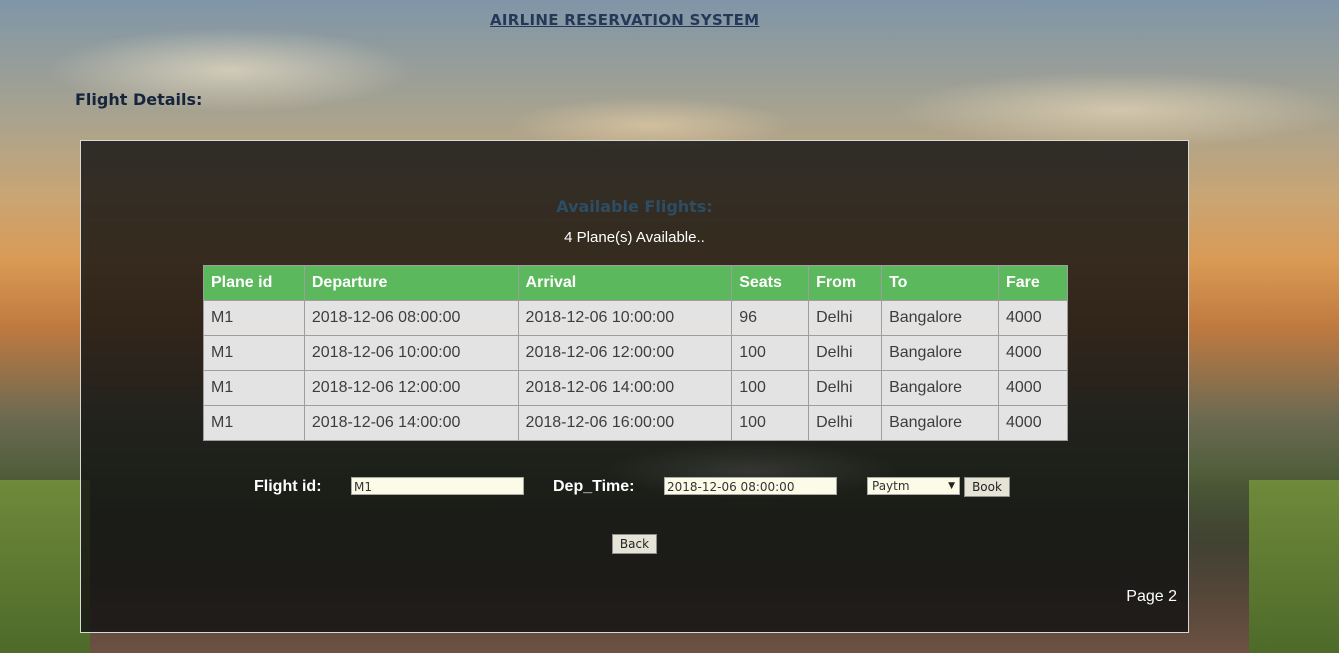 This screenshot has width=1339, height=653. Describe the element at coordinates (625, 318) in the screenshot. I see `cell-arrival: 2018-12-06 10:00:00` at that location.